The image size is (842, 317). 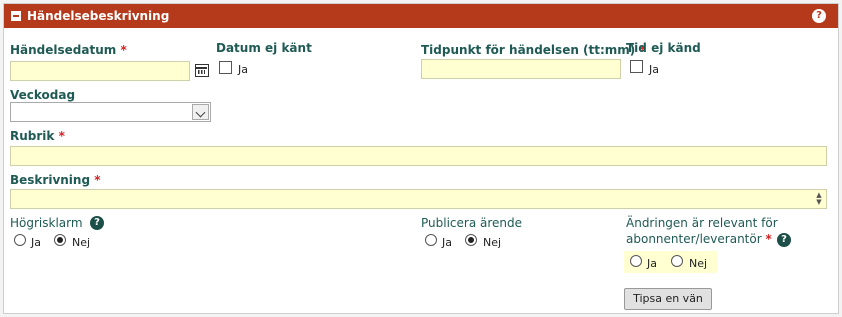 What do you see at coordinates (200, 112) in the screenshot?
I see `chevron-down-icon` at bounding box center [200, 112].